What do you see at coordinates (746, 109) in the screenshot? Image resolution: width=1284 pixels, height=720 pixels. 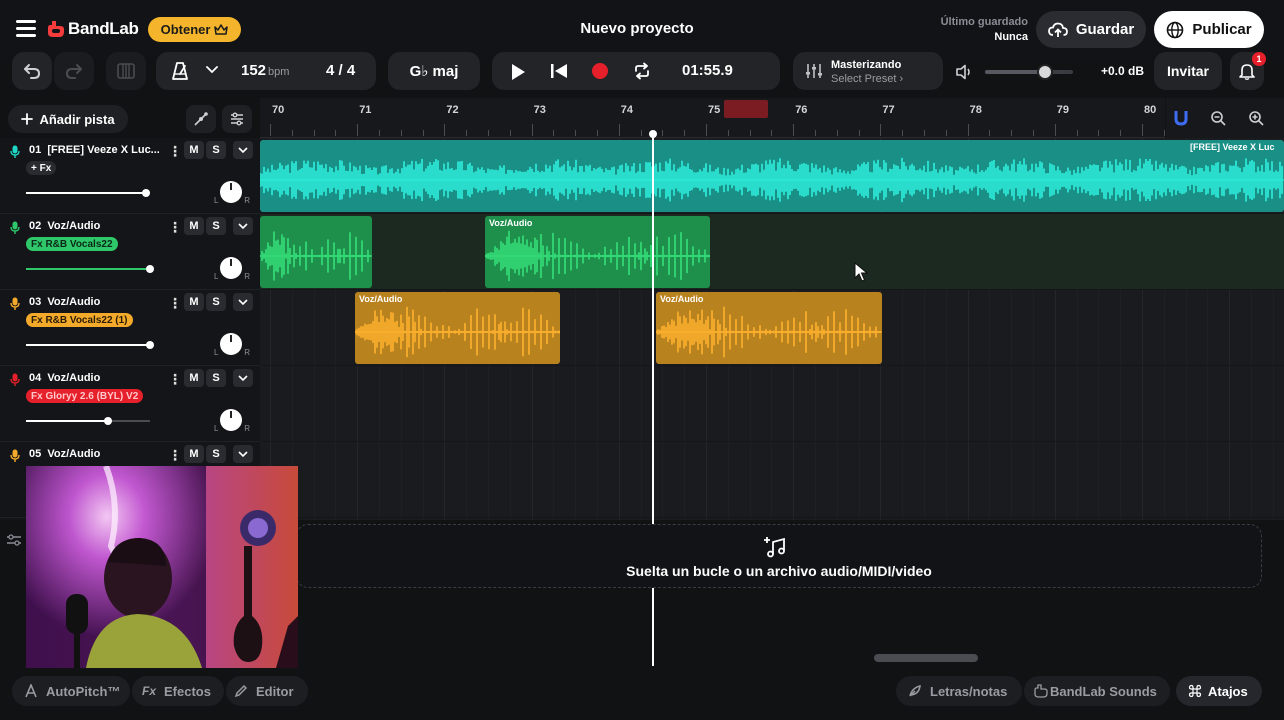 I see `loop-region-marker` at bounding box center [746, 109].